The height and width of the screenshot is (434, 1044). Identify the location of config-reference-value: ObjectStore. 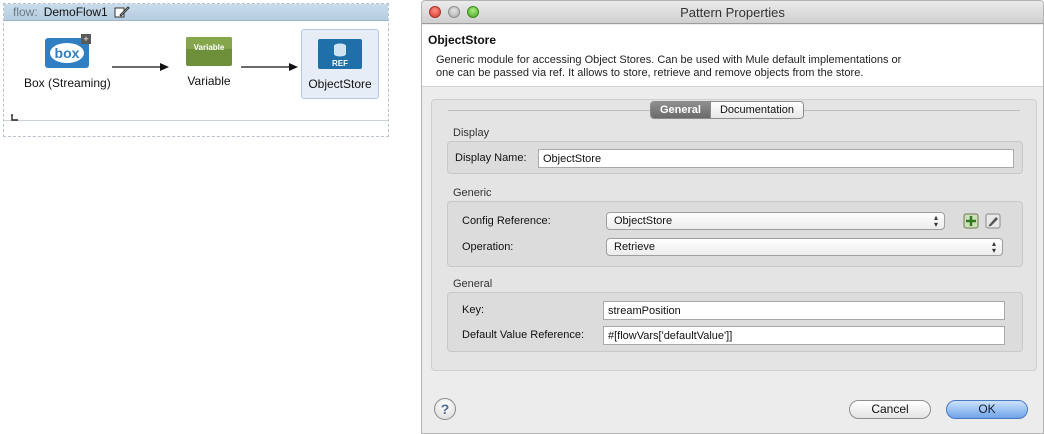
(643, 221).